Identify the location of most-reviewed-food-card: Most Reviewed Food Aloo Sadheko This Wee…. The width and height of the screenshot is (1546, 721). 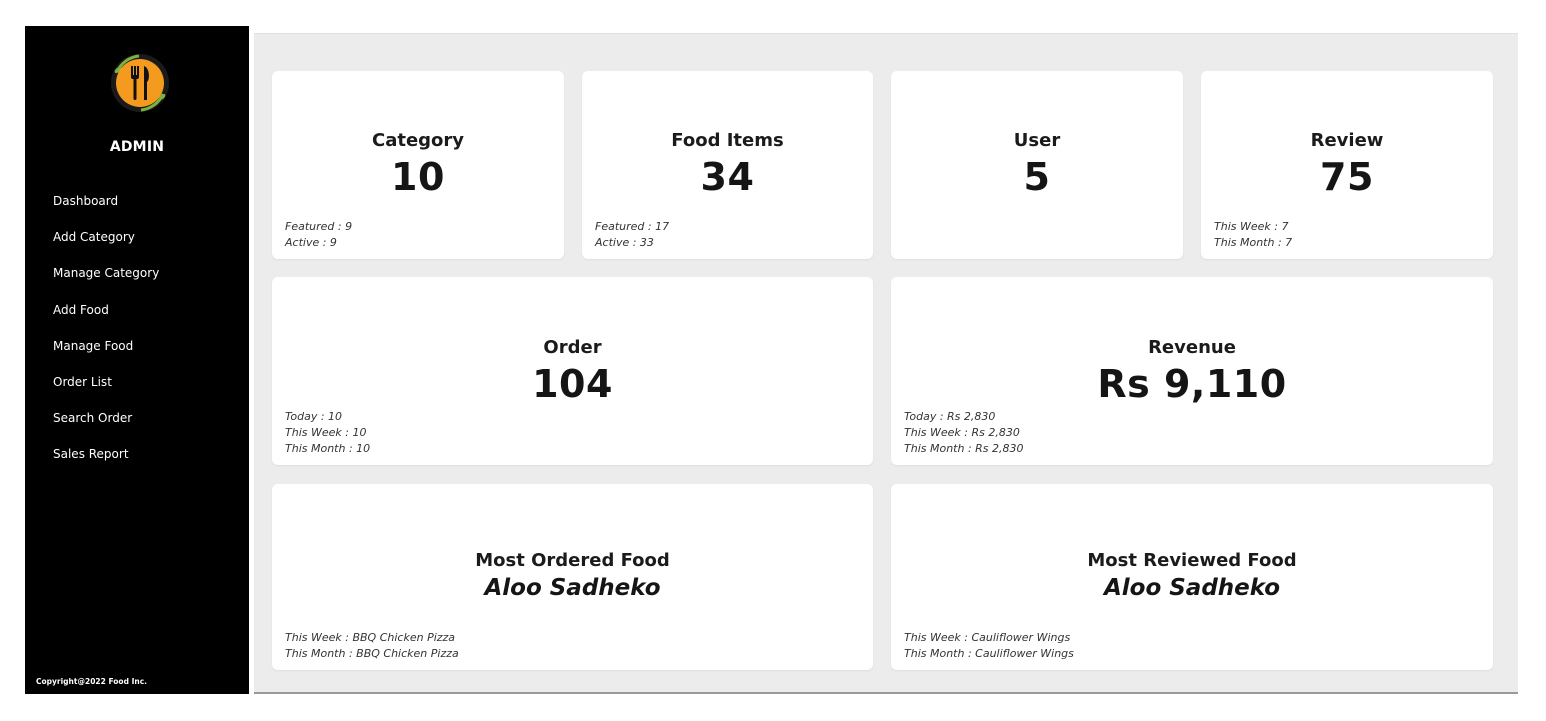
(1192, 577).